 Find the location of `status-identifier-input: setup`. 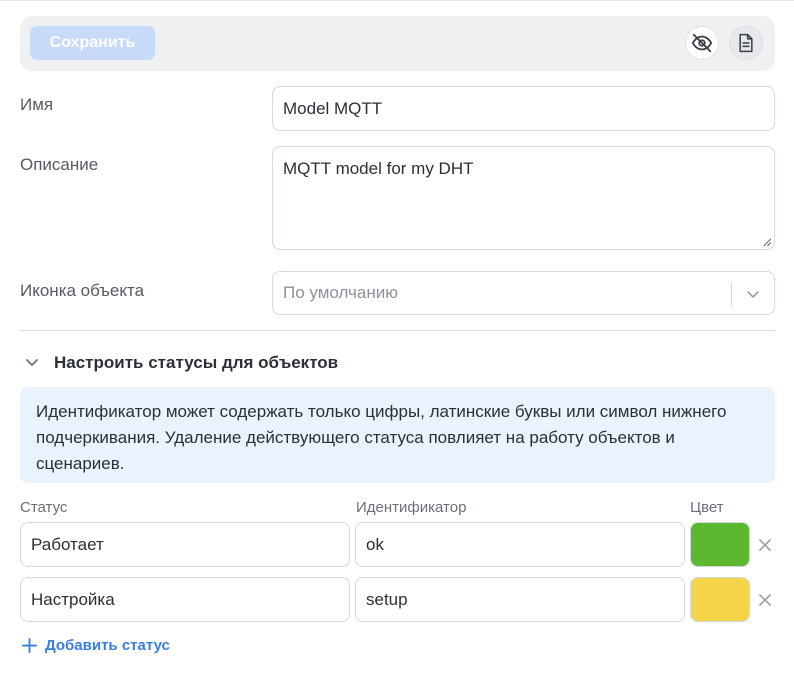

status-identifier-input: setup is located at coordinates (520, 599).